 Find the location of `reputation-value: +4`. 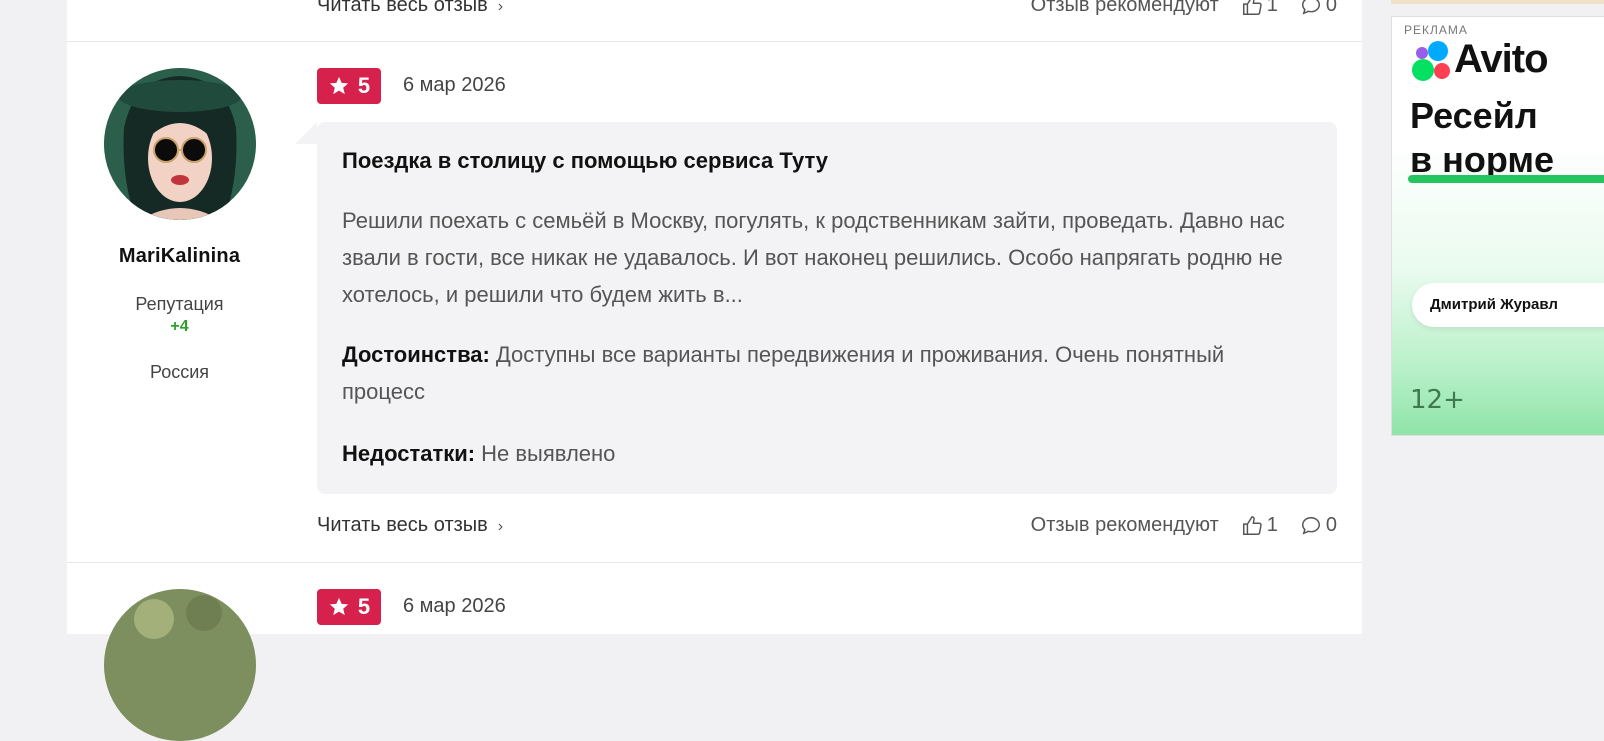

reputation-value: +4 is located at coordinates (179, 326).